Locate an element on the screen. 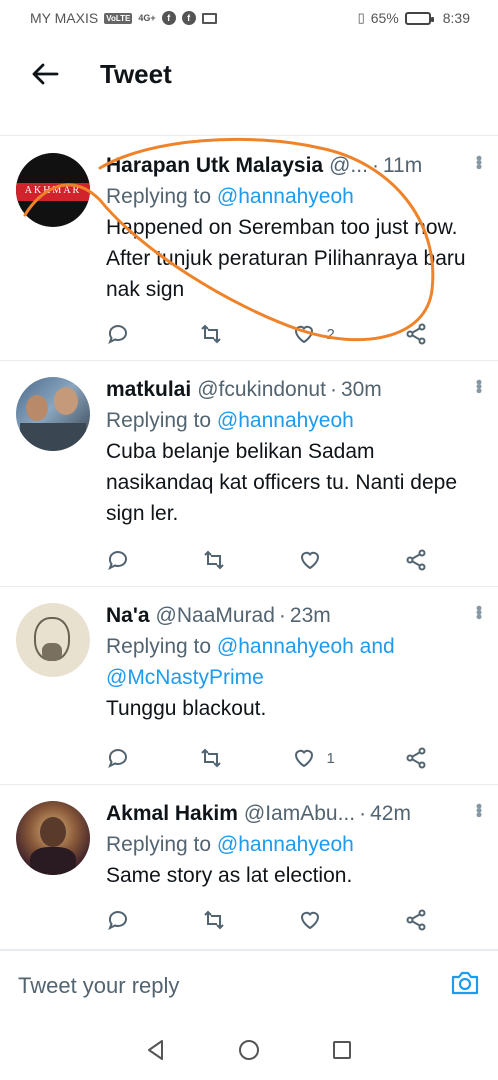 This screenshot has height=1080, width=498. tweet-time: 23m is located at coordinates (310, 615).